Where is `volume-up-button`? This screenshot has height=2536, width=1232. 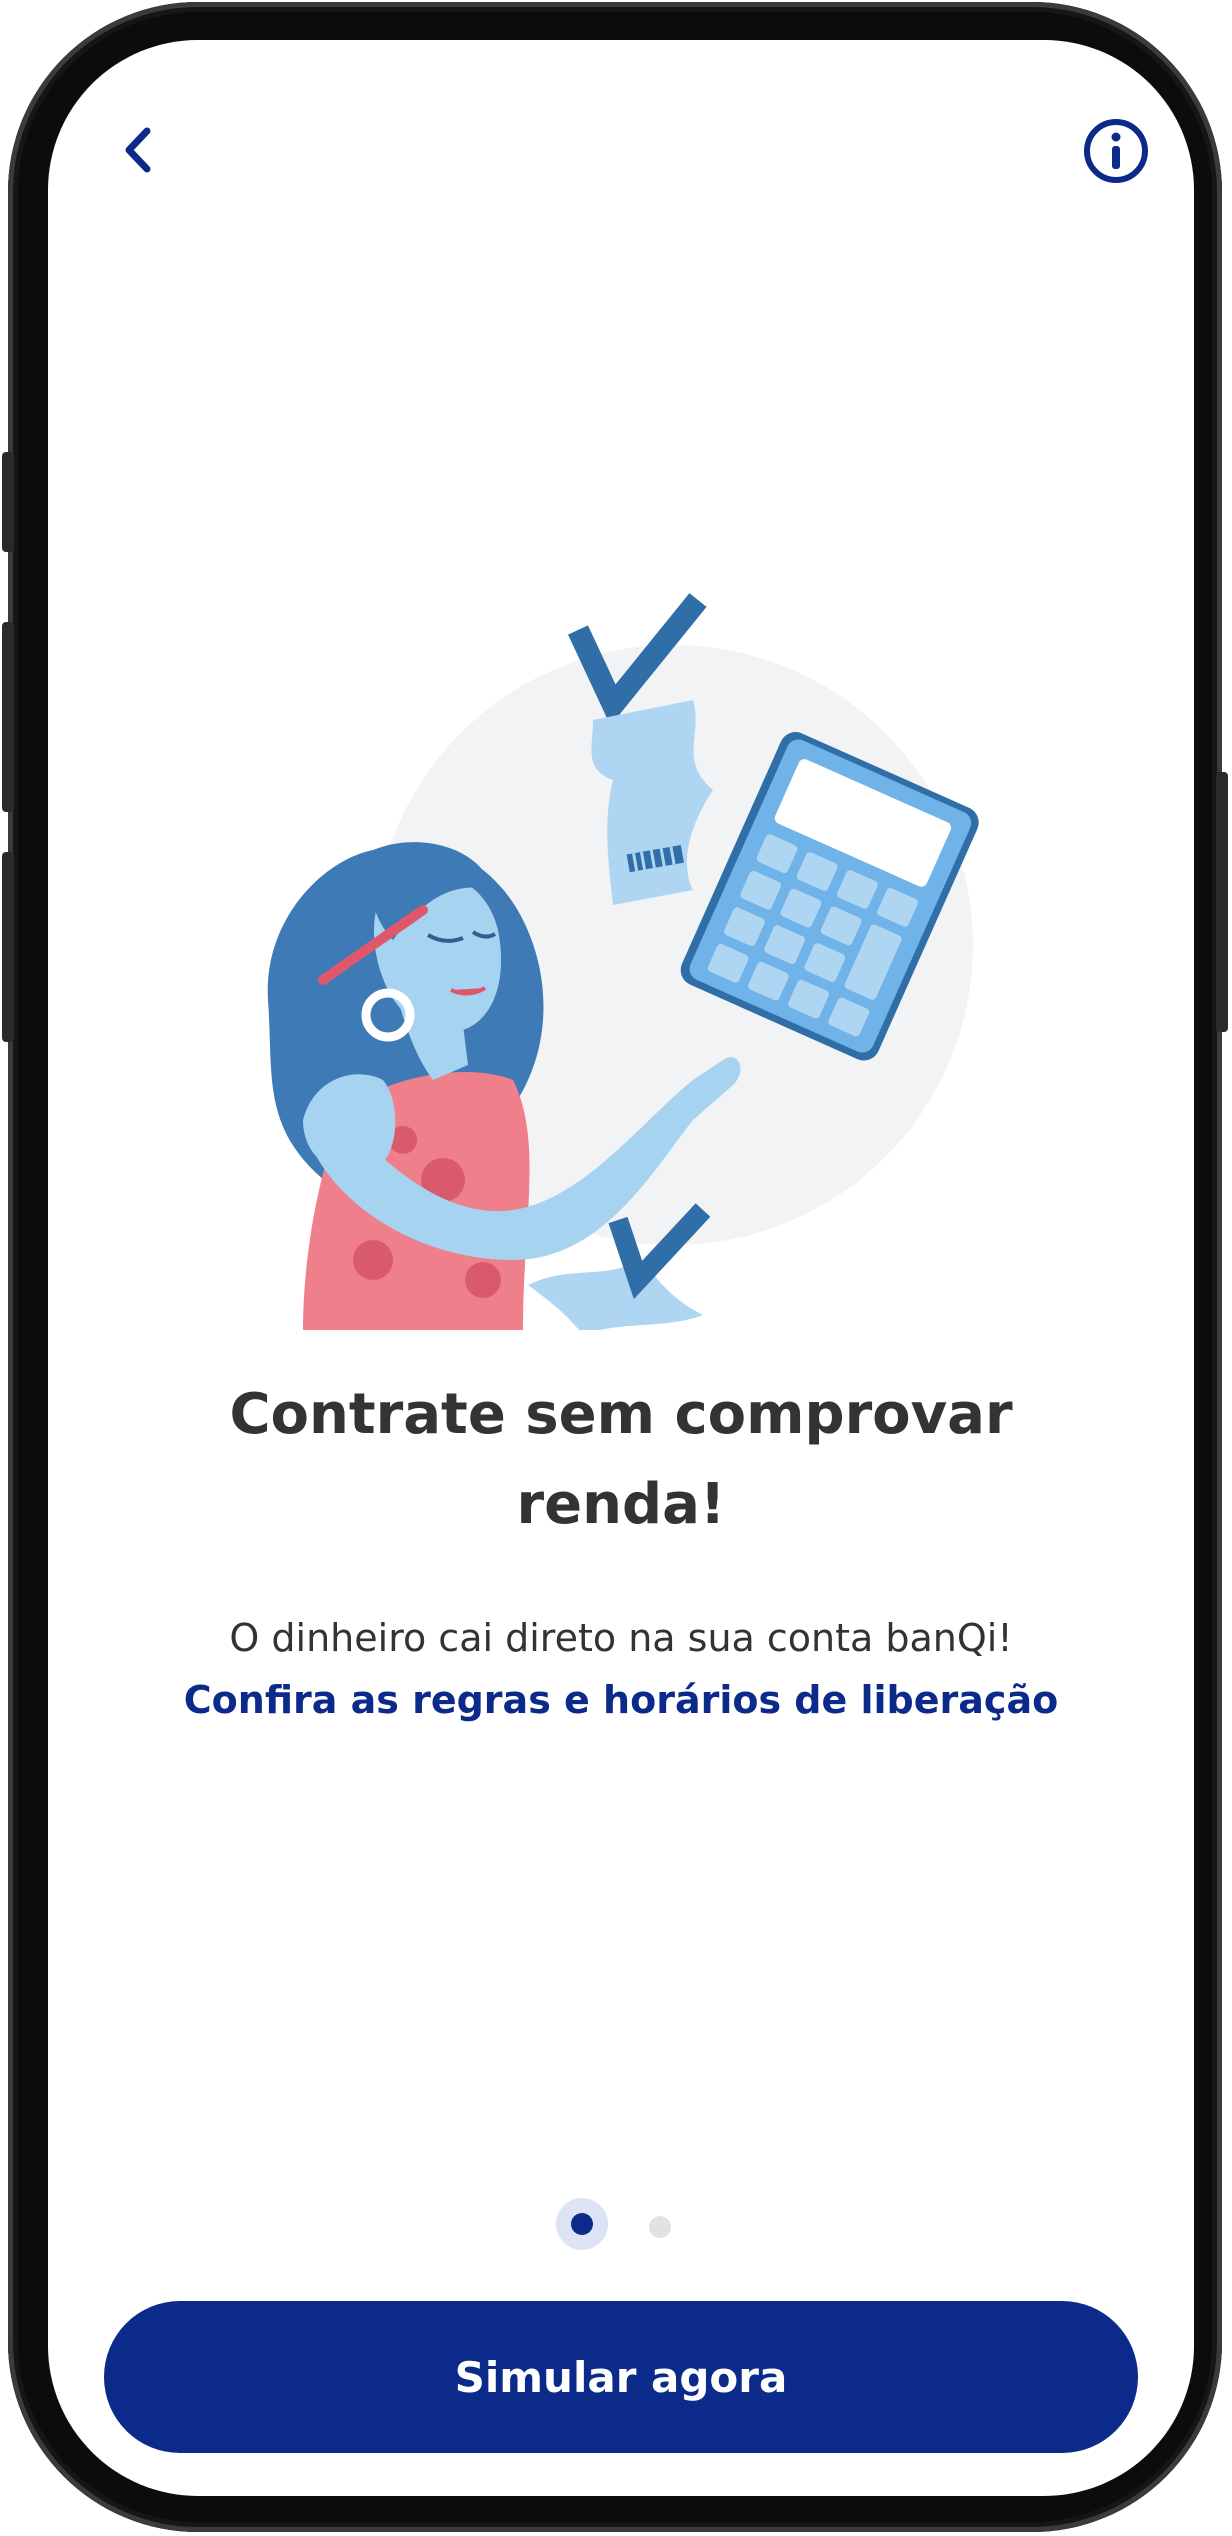
volume-up-button is located at coordinates (8, 717).